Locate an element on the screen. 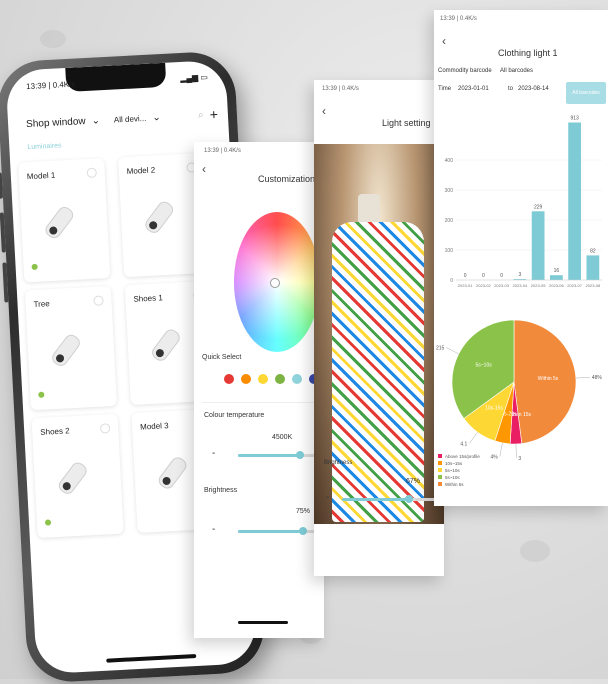  page-title: Customization is located at coordinates (286, 179).